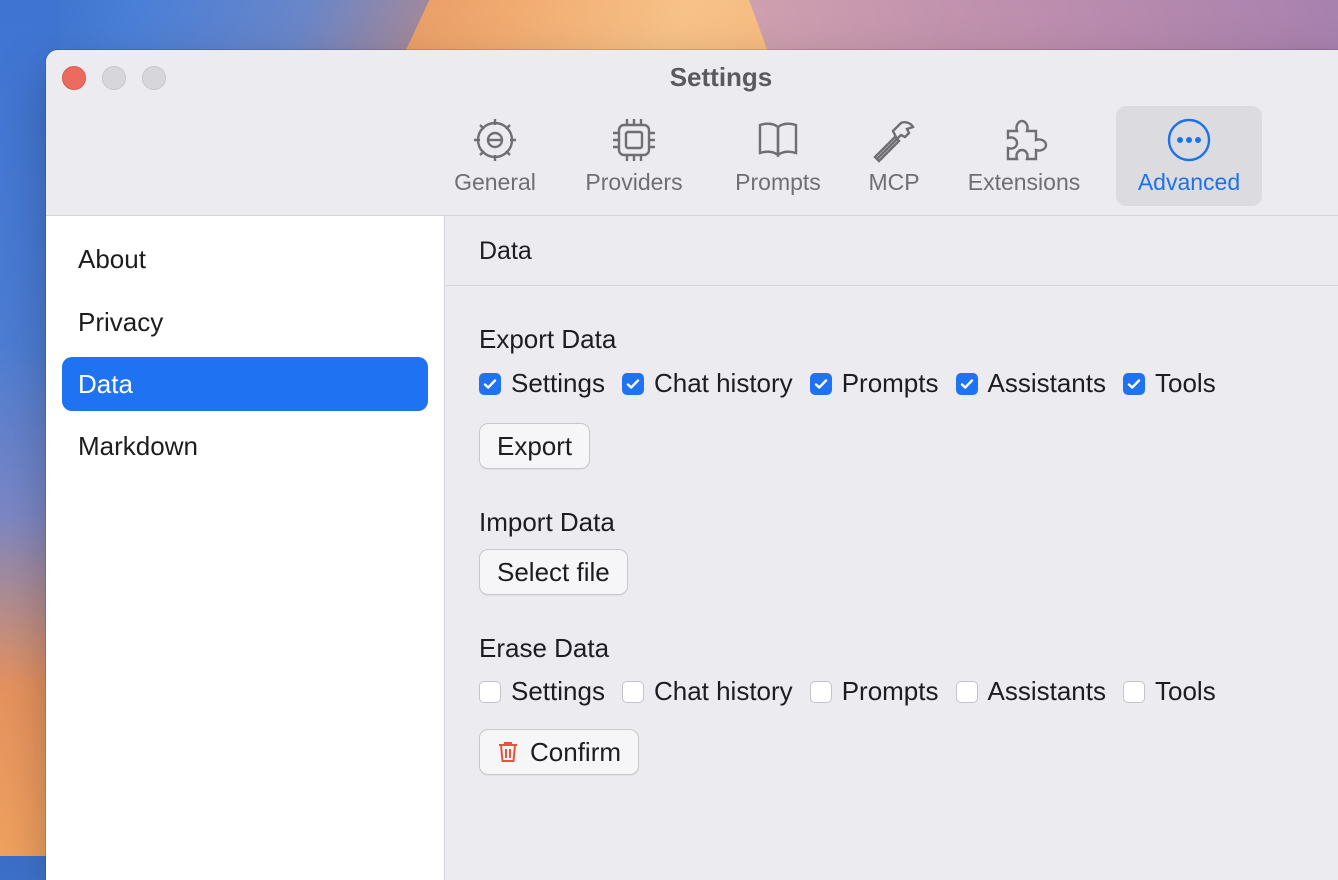  I want to click on select-file-button: Select file, so click(553, 572).